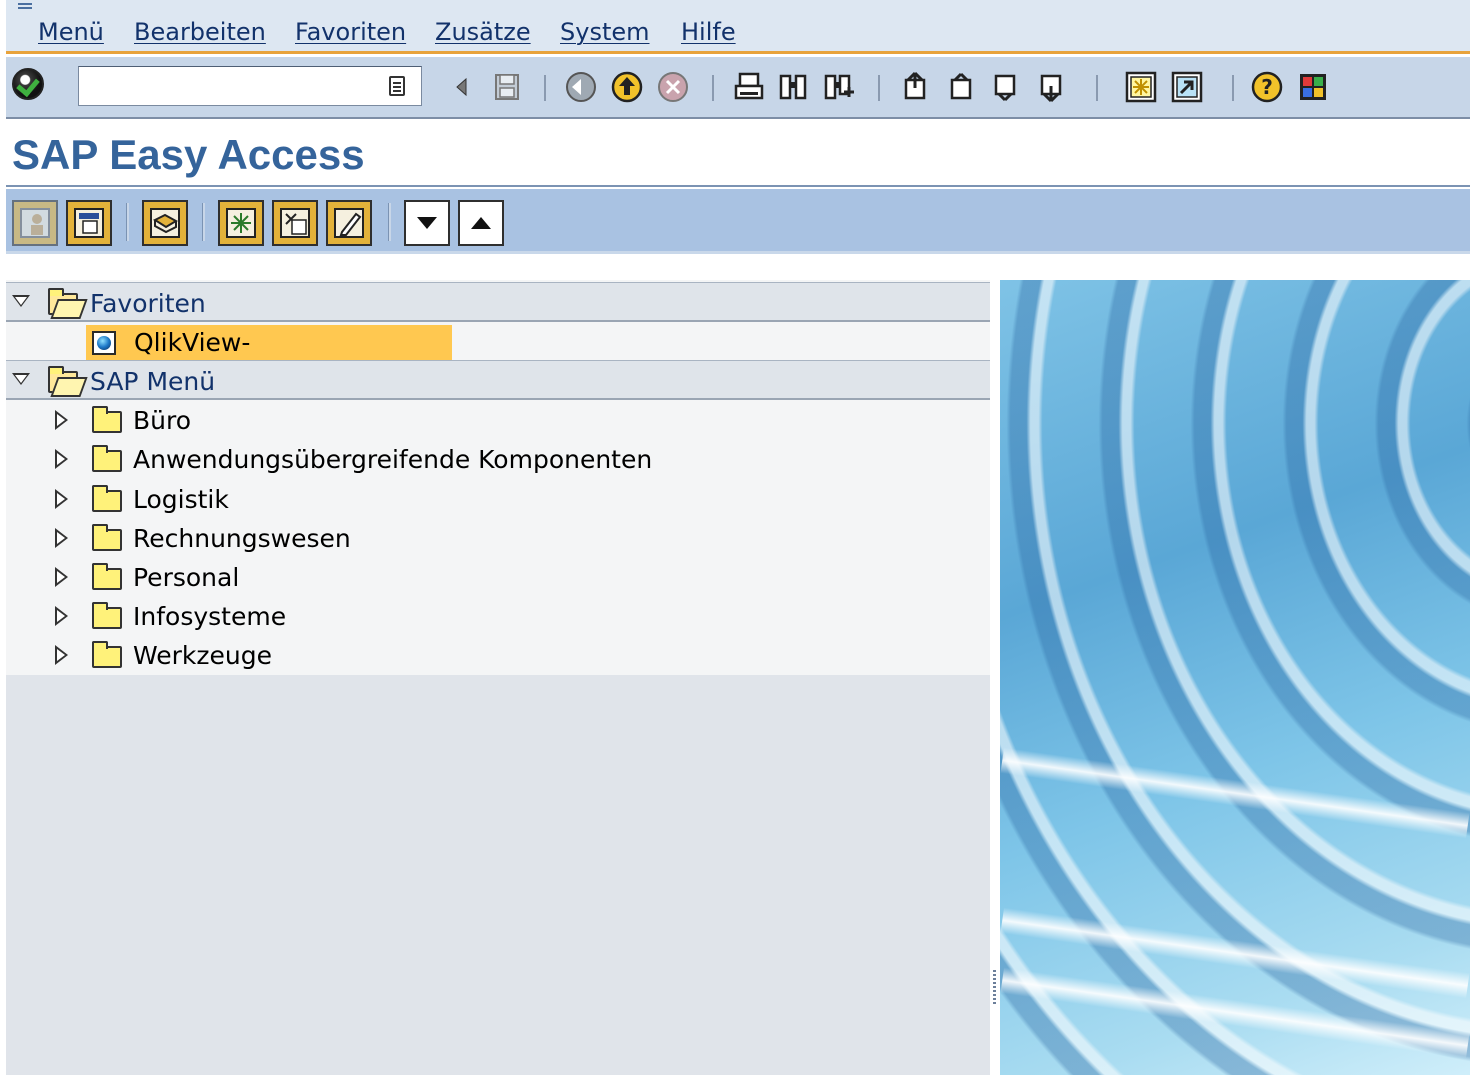  I want to click on tree-node-label: Logistik, so click(181, 499).